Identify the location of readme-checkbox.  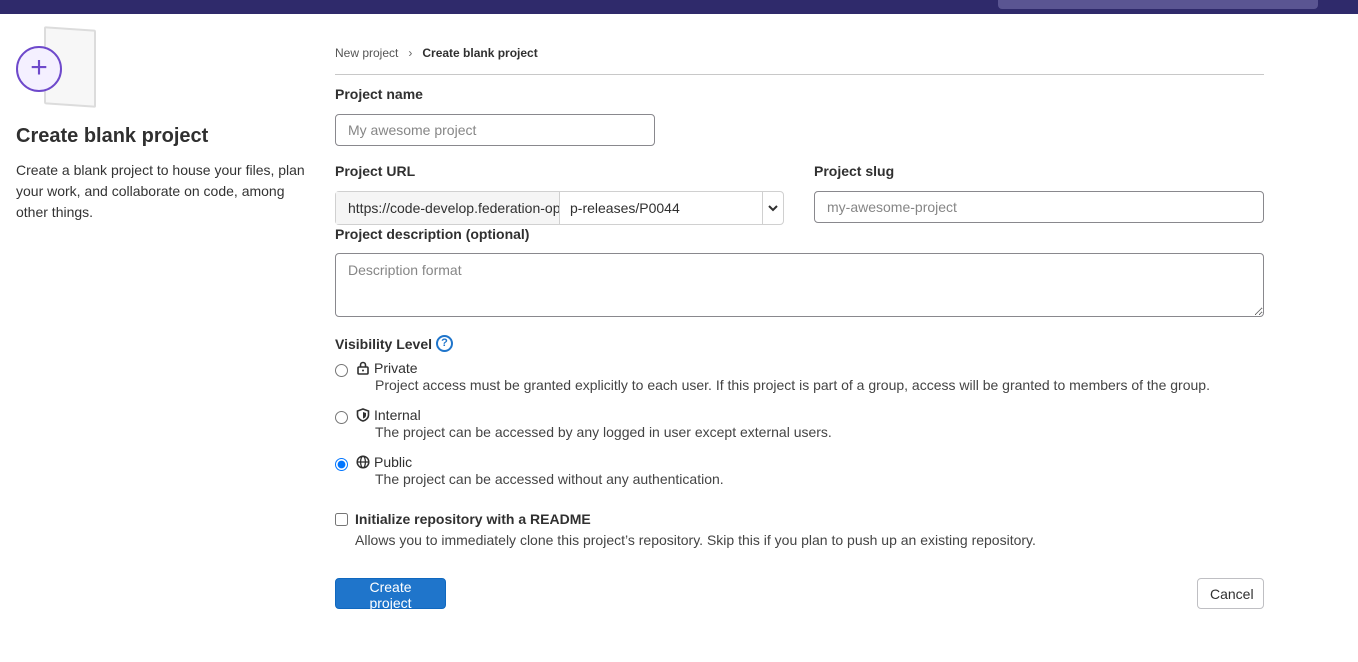
(341, 519).